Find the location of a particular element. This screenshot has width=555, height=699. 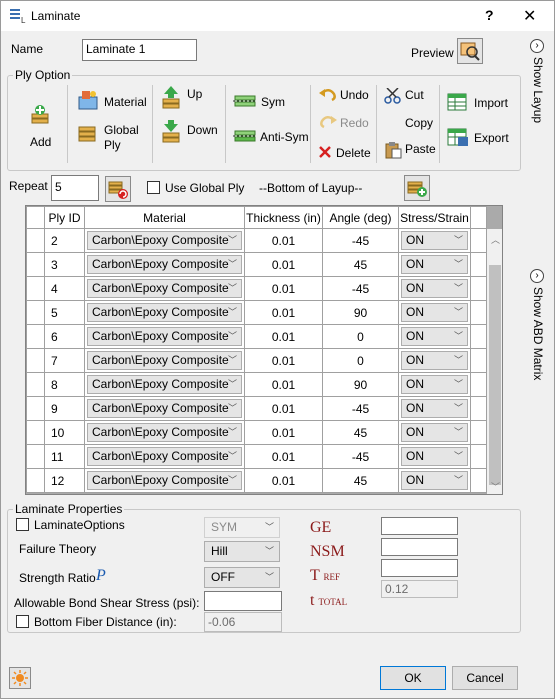

copy-button: Copy is located at coordinates (419, 123).